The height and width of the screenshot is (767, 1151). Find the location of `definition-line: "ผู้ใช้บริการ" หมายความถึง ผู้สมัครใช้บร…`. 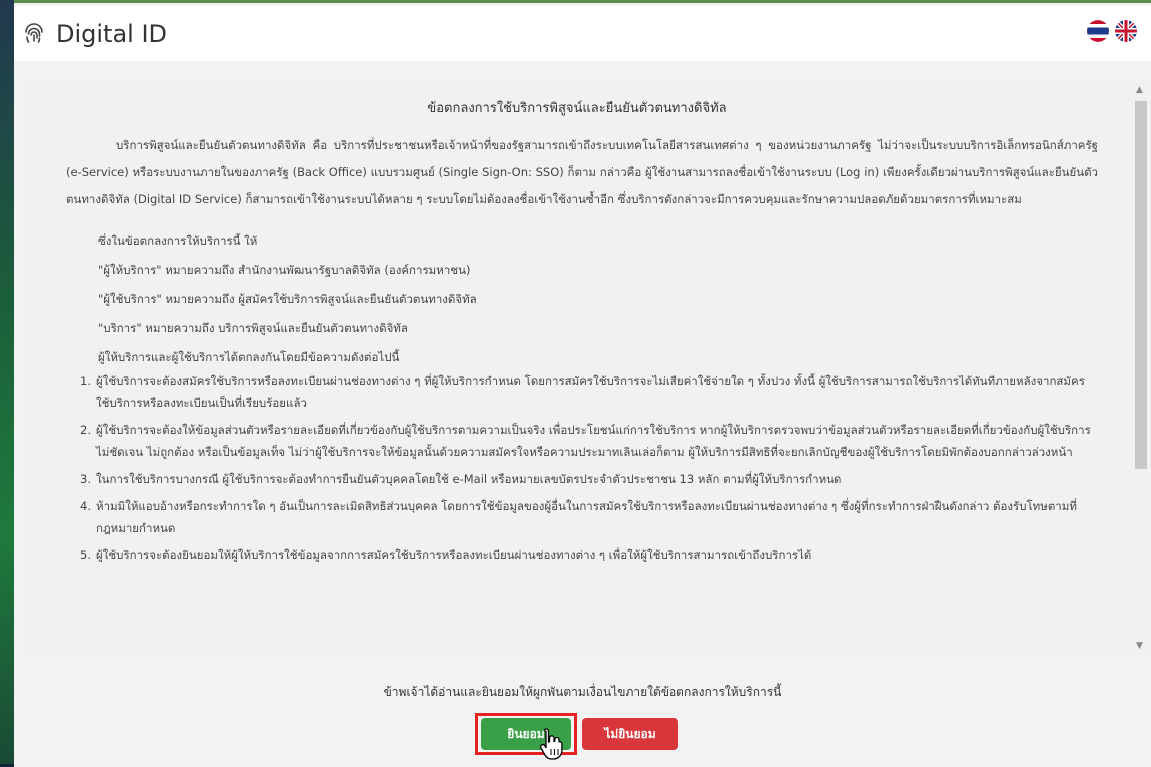

definition-line: "ผู้ใช้บริการ" หมายความถึง ผู้สมัครใช้บร… is located at coordinates (287, 299).